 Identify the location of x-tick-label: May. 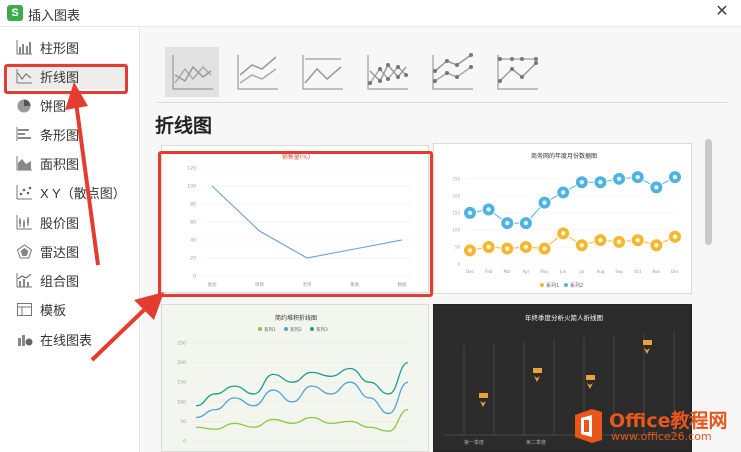
(544, 271).